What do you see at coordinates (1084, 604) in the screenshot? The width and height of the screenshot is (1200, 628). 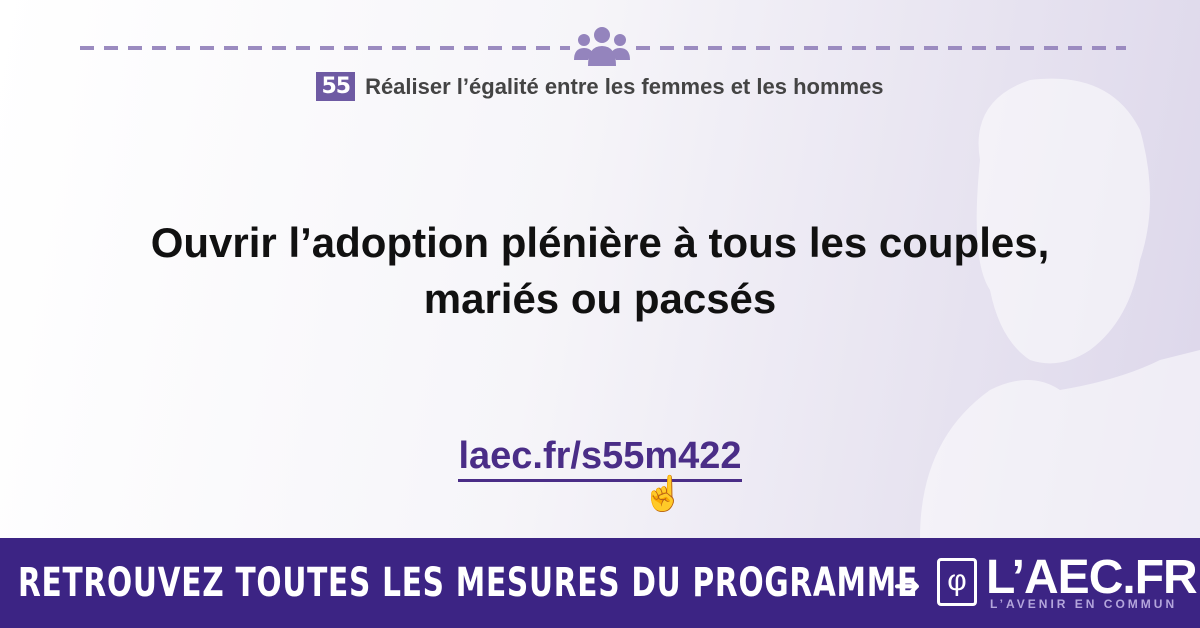 I see `brand-tagline: L’AVENIR EN COMMUN` at bounding box center [1084, 604].